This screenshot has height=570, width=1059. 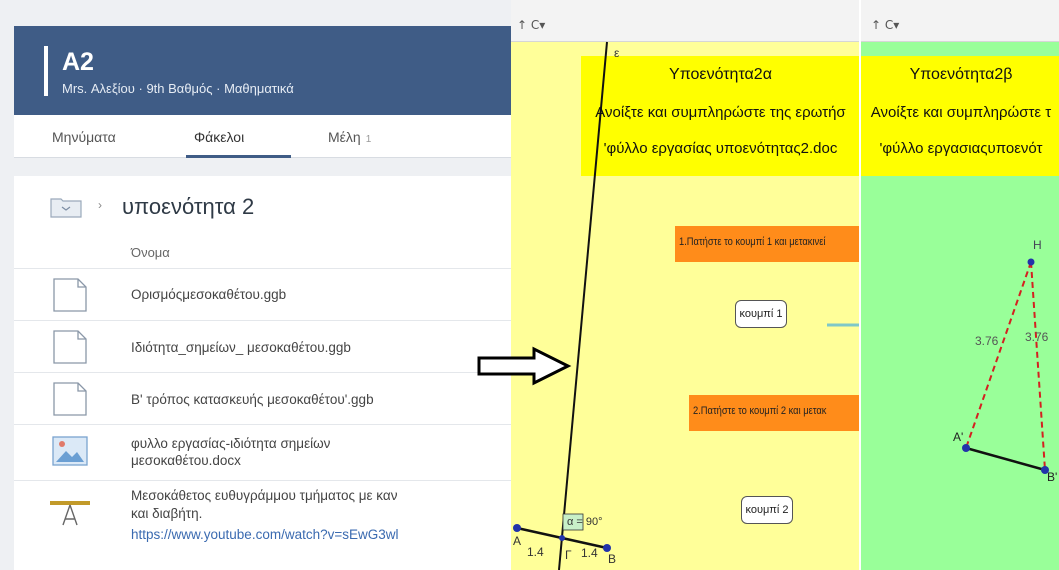 I want to click on header-accent-bar, so click(x=46, y=71).